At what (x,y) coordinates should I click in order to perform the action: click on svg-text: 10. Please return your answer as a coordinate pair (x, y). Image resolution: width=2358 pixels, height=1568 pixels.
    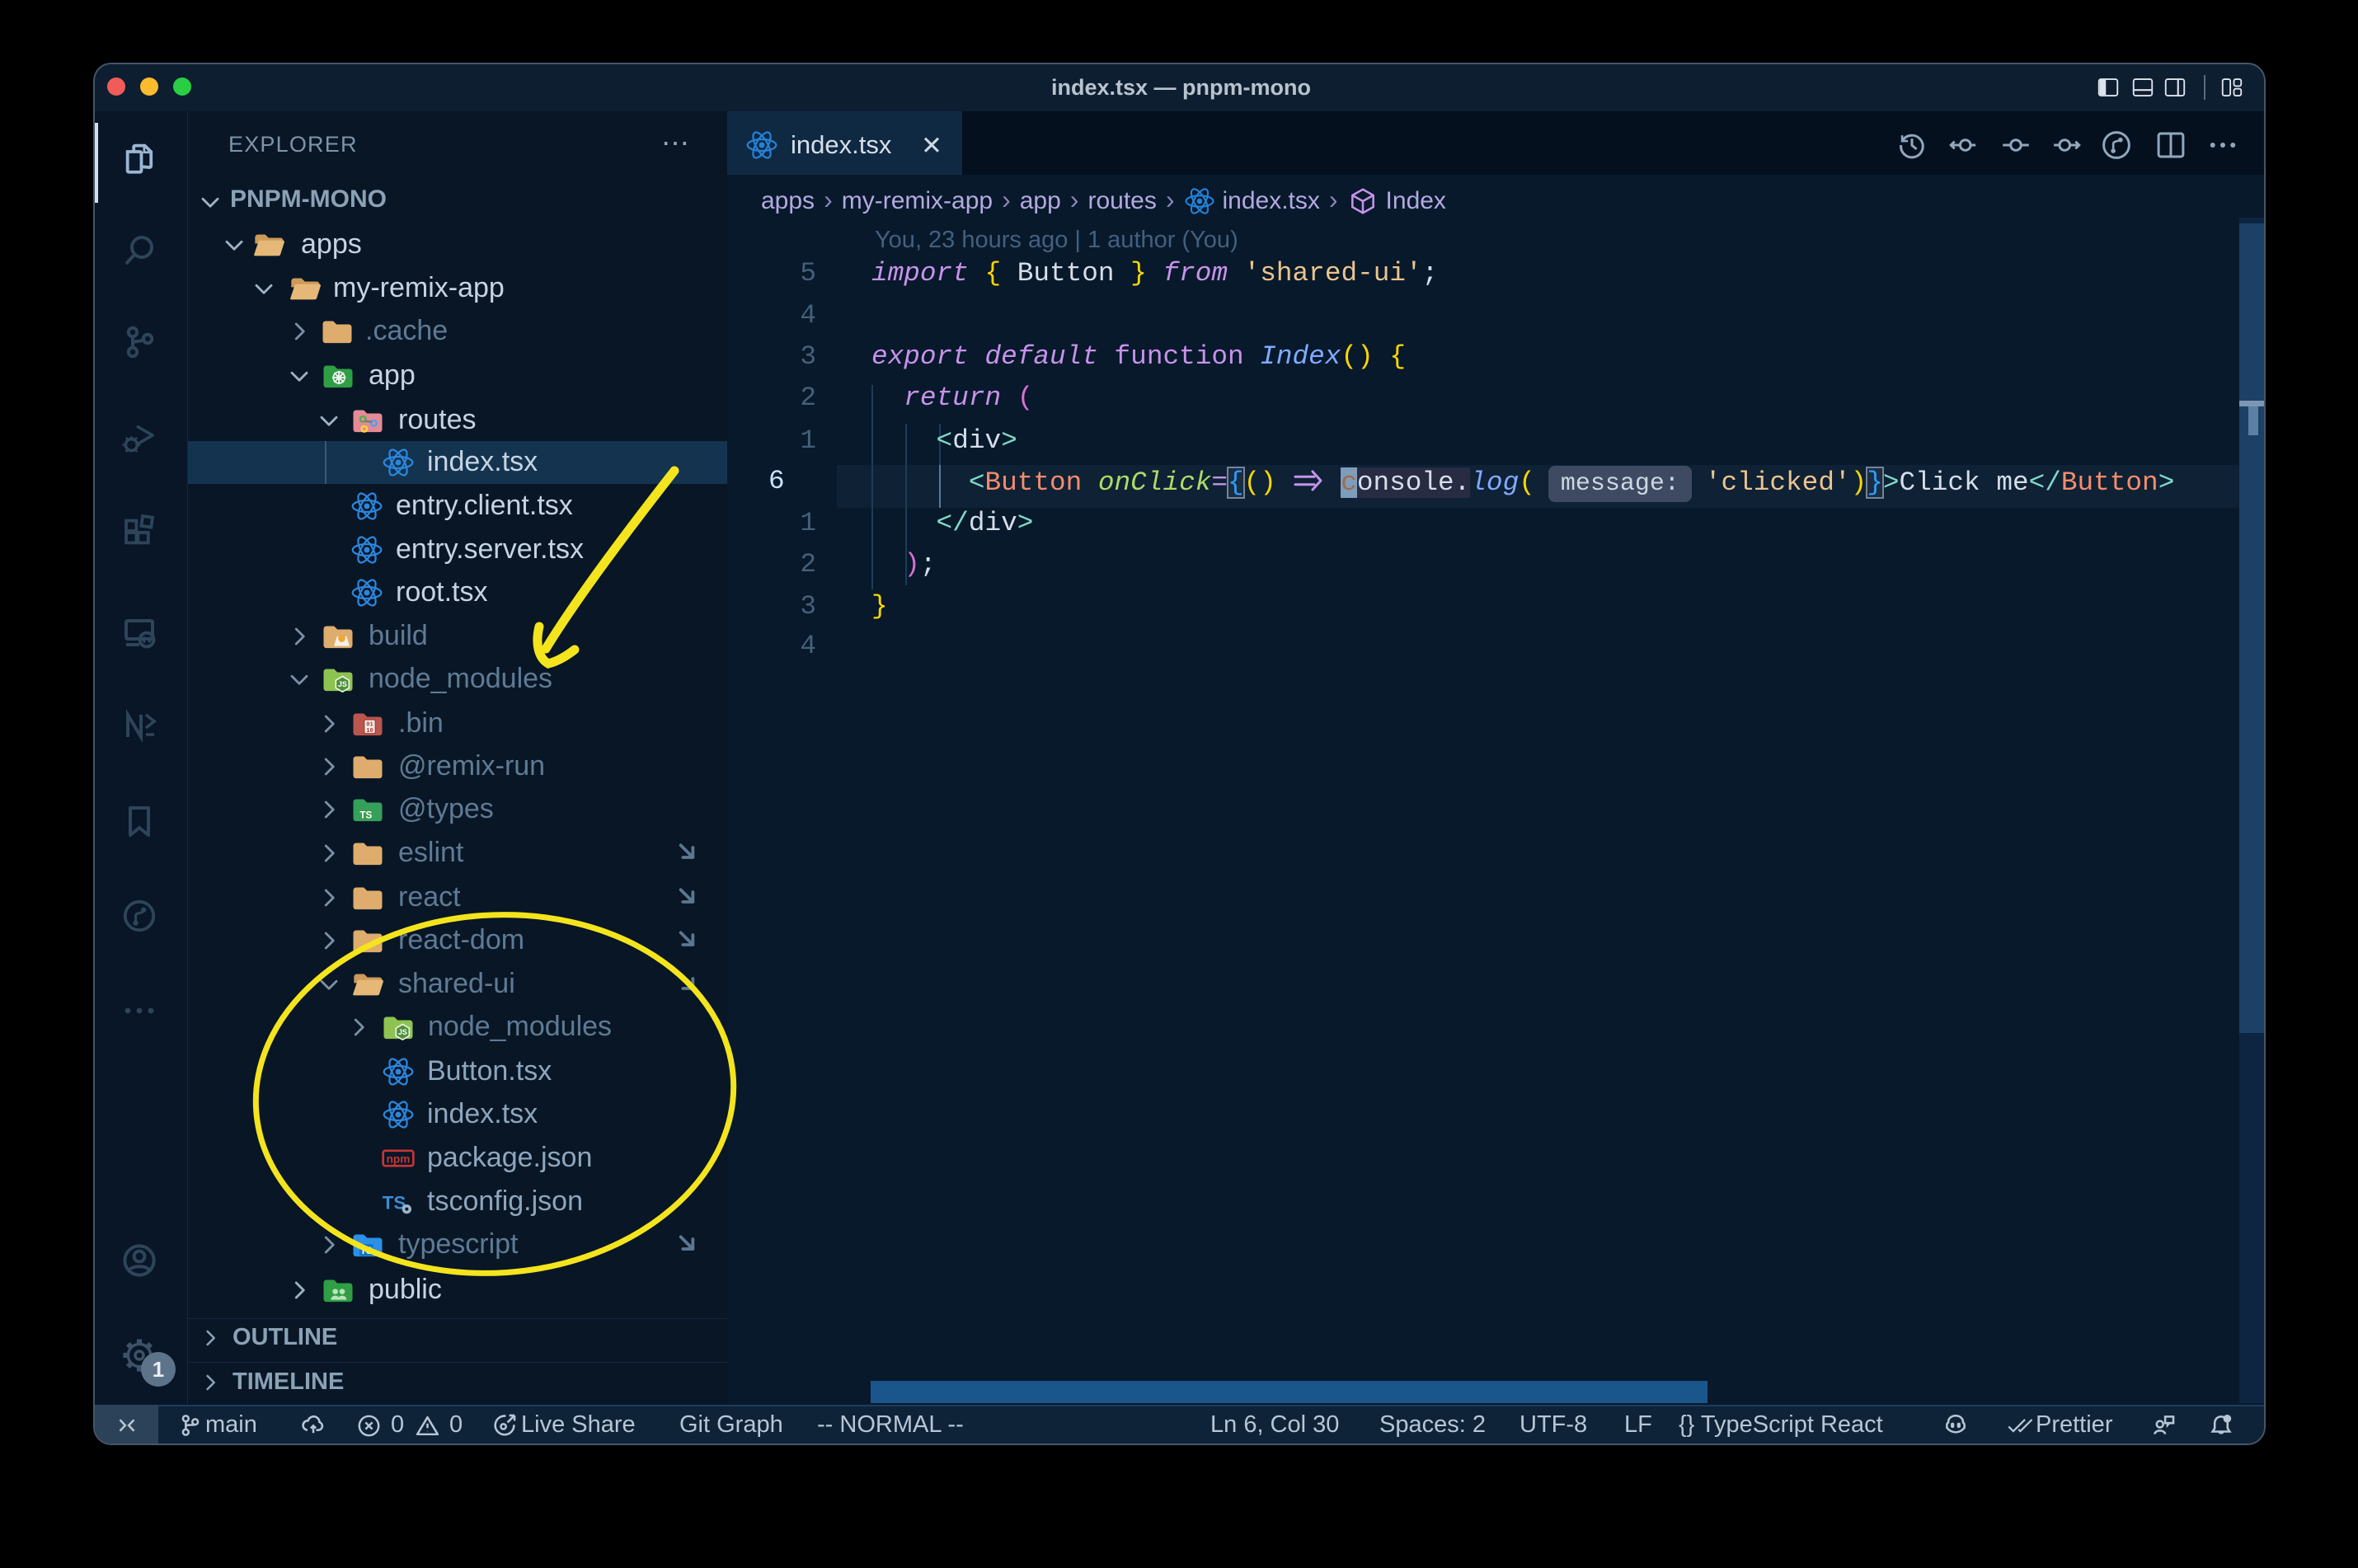
    Looking at the image, I should click on (369, 731).